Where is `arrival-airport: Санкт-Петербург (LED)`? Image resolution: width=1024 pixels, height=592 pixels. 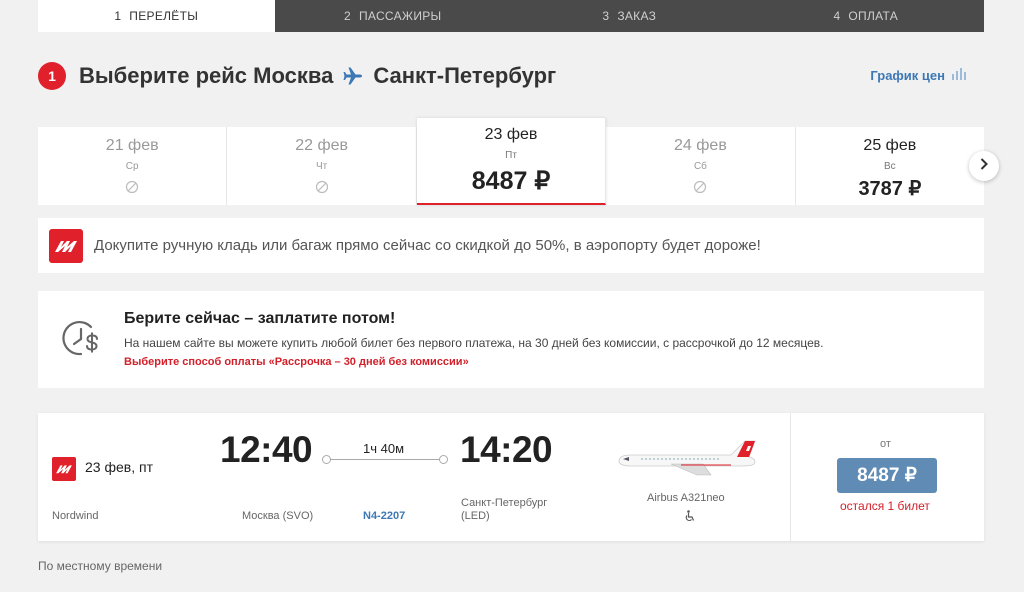 arrival-airport: Санкт-Петербург (LED) is located at coordinates (504, 509).